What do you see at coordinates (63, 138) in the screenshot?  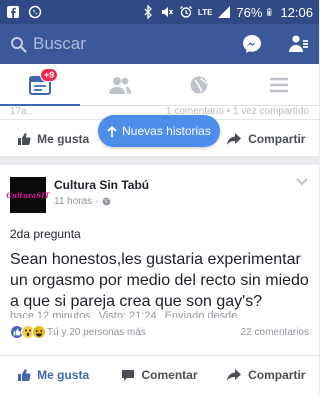 I see `previous-like-label: Me gusta` at bounding box center [63, 138].